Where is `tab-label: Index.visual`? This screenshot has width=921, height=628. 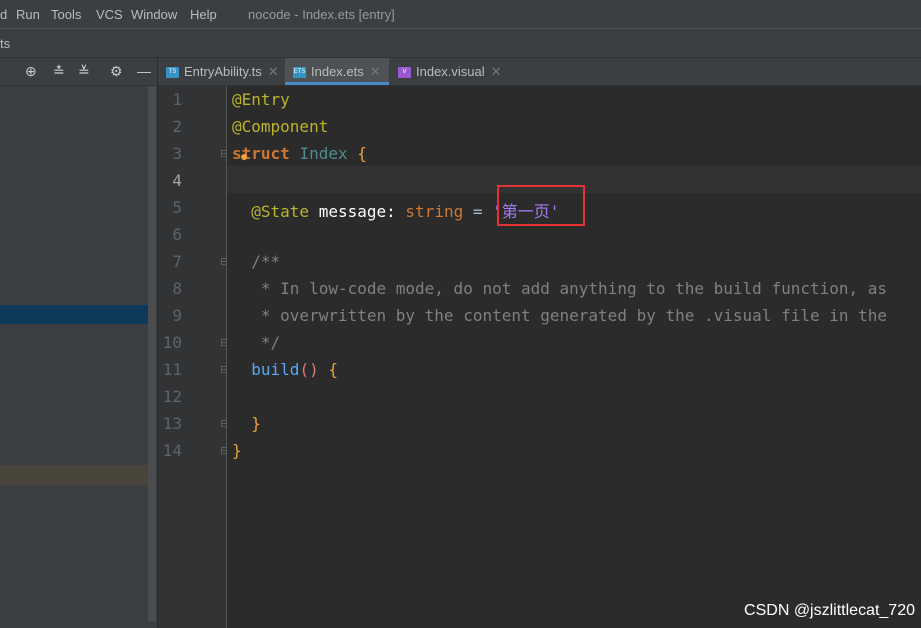
tab-label: Index.visual is located at coordinates (450, 71).